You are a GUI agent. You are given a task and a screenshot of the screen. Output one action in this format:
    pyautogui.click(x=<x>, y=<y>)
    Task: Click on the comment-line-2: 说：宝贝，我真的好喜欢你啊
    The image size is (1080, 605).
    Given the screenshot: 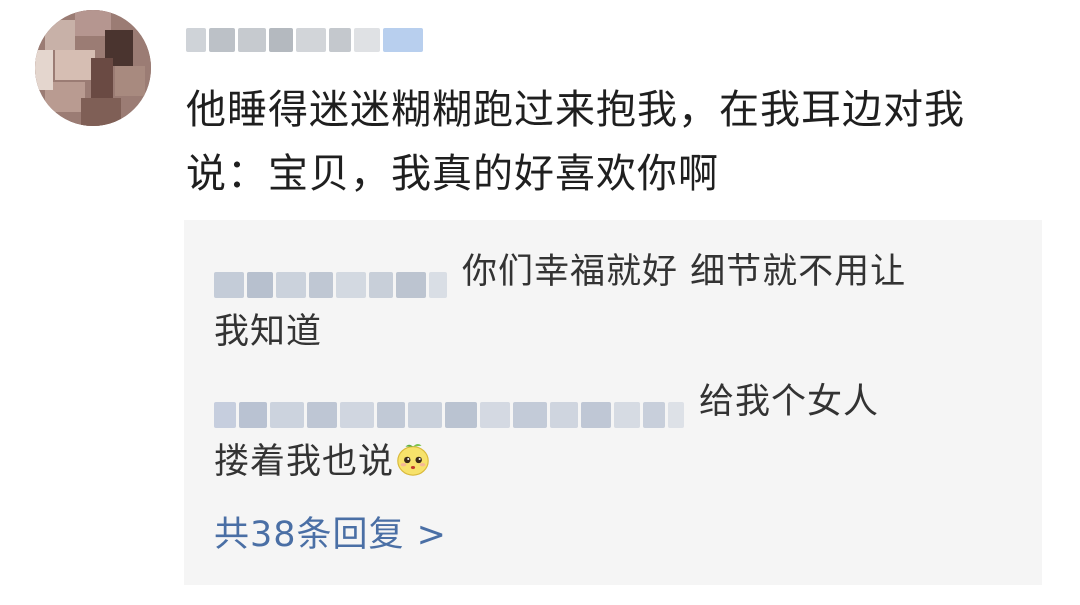 What is the action you would take?
    pyautogui.click(x=452, y=174)
    